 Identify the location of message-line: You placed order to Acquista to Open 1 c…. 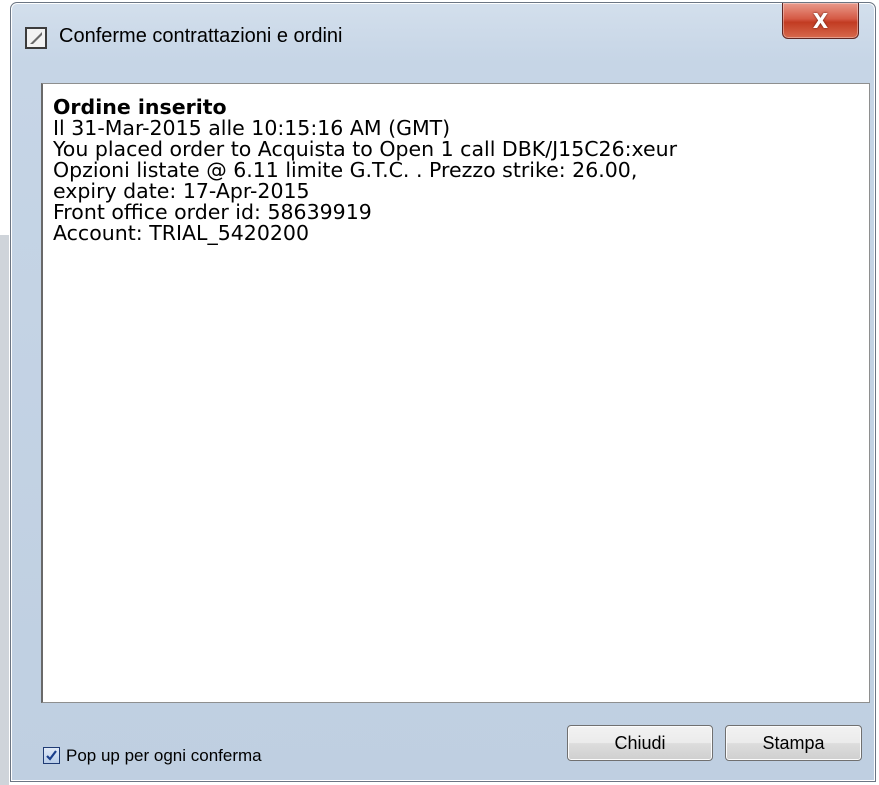
(365, 149).